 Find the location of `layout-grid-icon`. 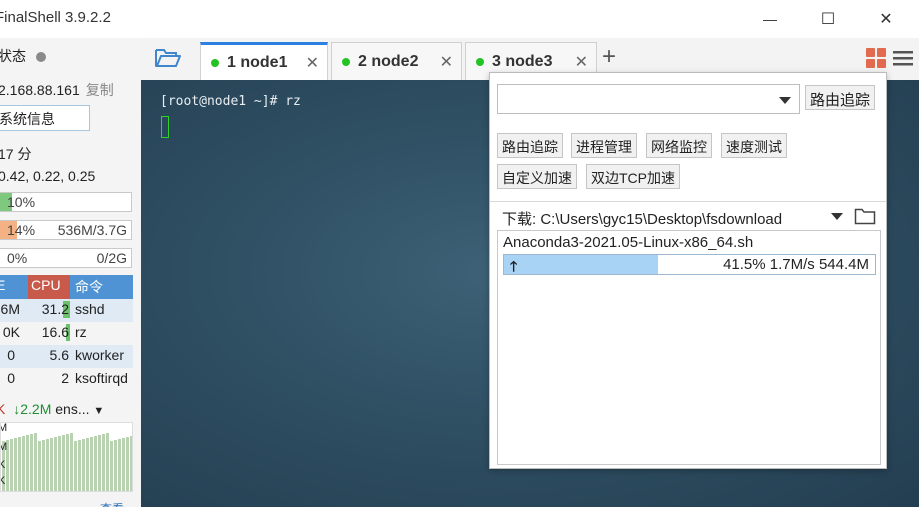

layout-grid-icon is located at coordinates (876, 58).